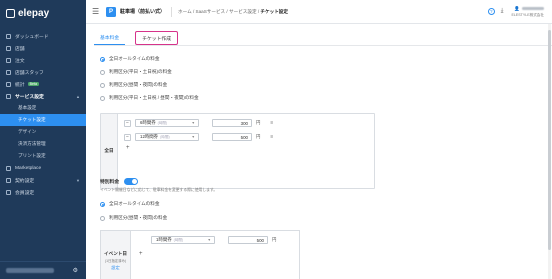 The height and width of the screenshot is (279, 552). I want to click on breadcrumb: ホーム / SaaSサービス / サービス設定 / チケット設定, so click(233, 11).